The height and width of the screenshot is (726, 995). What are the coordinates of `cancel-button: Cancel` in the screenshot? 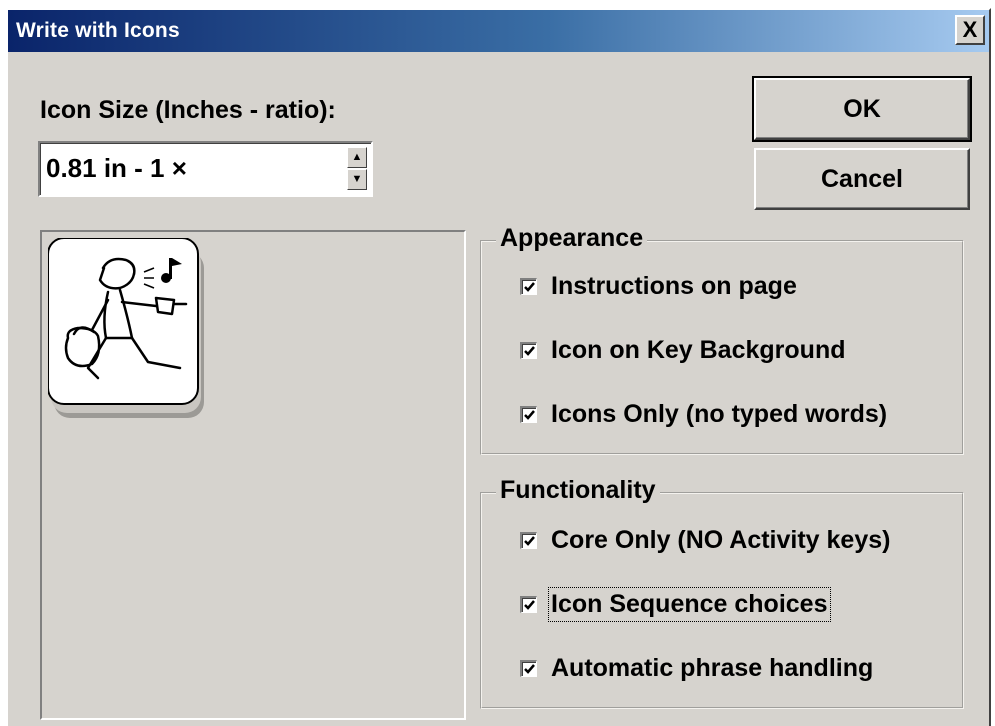 It's located at (862, 179).